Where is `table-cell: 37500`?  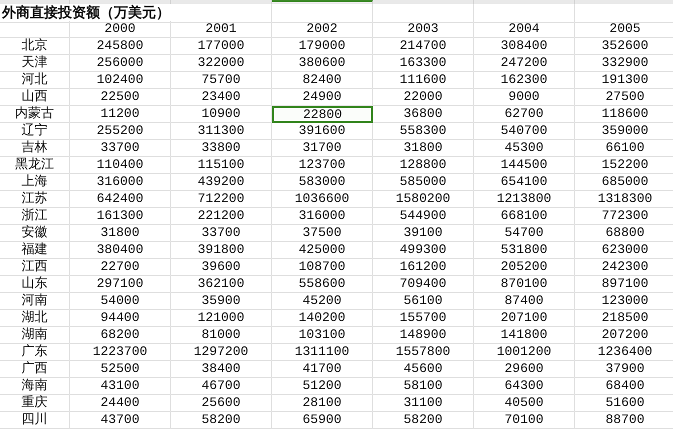
table-cell: 37500 is located at coordinates (322, 233).